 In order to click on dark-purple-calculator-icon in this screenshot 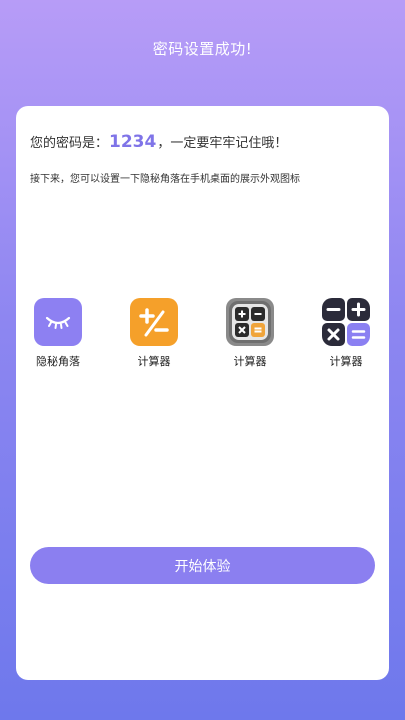, I will do `click(346, 322)`.